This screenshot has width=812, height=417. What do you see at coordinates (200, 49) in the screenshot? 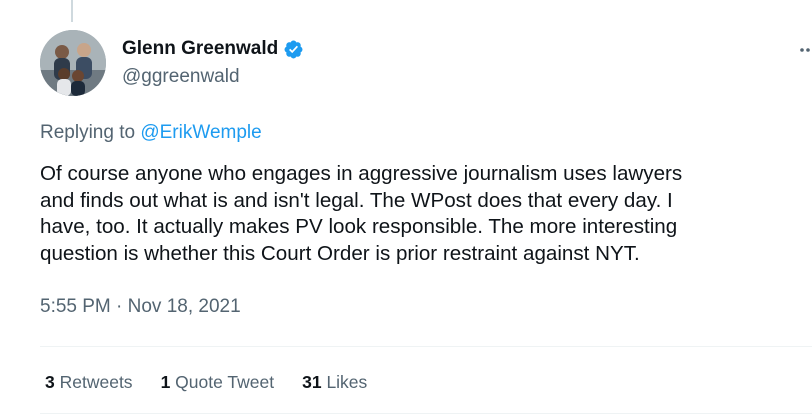
I see `author-display-name: Glenn Greenwald` at bounding box center [200, 49].